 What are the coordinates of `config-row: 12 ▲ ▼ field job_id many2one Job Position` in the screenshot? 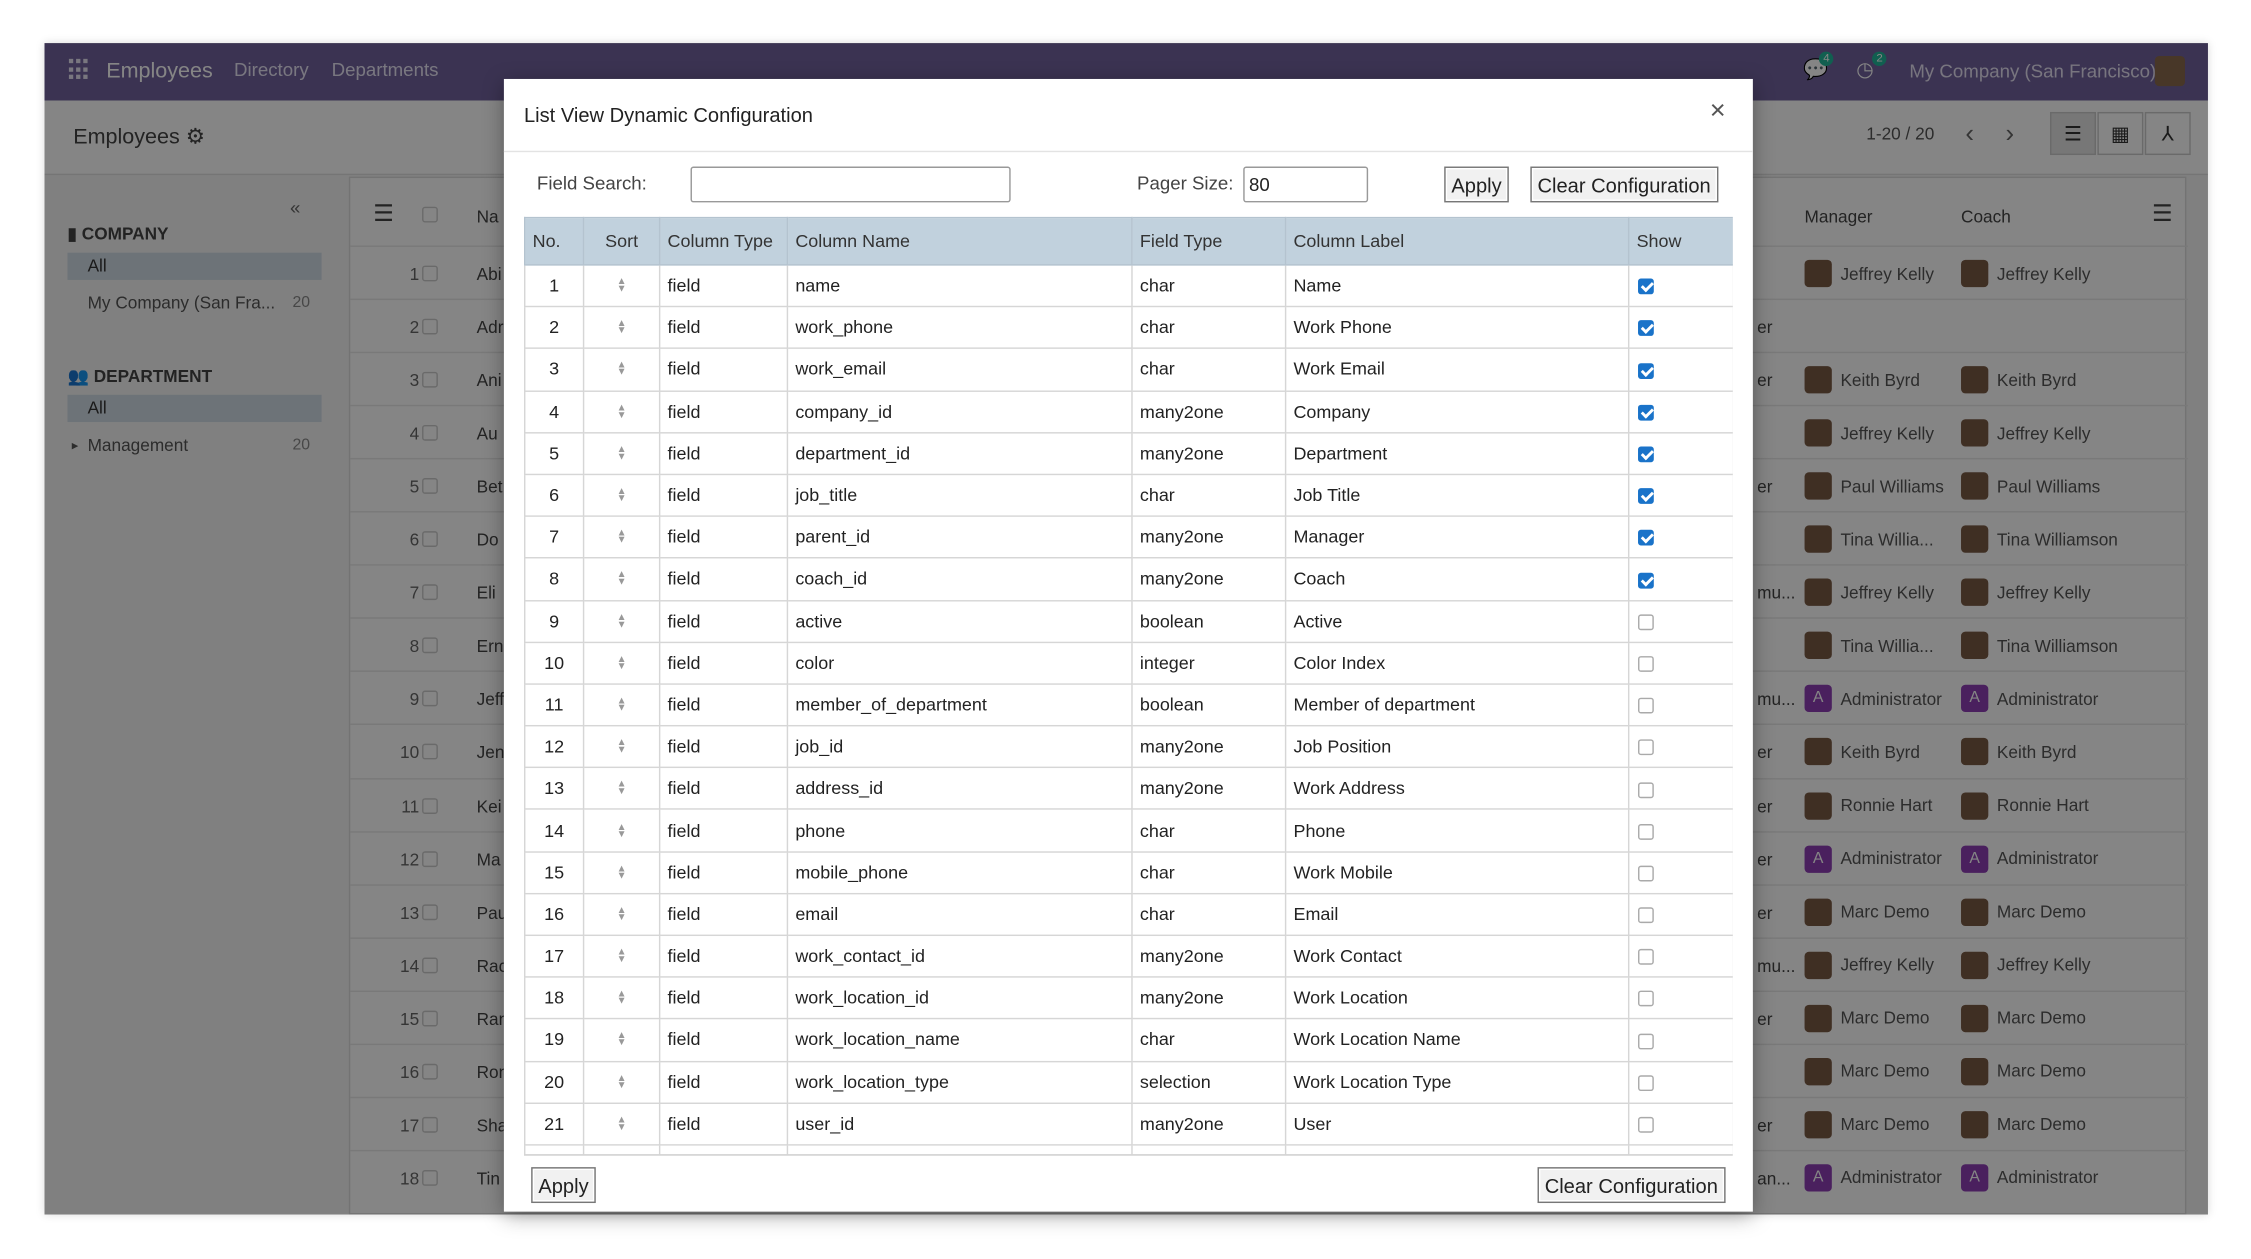 It's located at (1128, 747).